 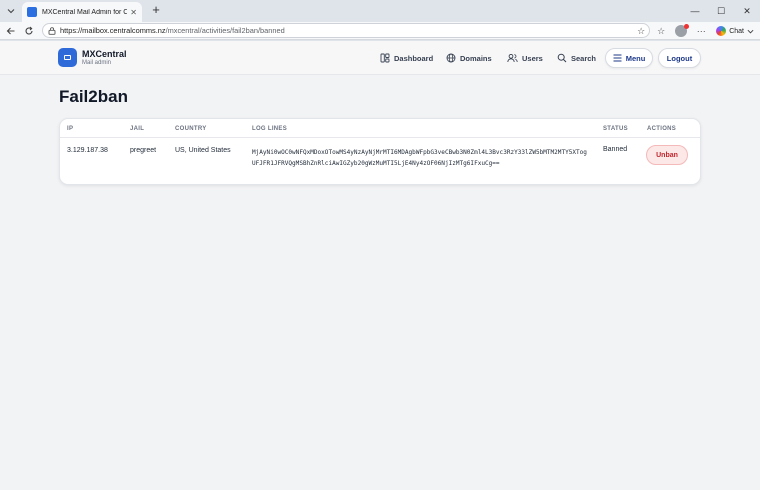 What do you see at coordinates (682, 31) in the screenshot?
I see `profile-icon` at bounding box center [682, 31].